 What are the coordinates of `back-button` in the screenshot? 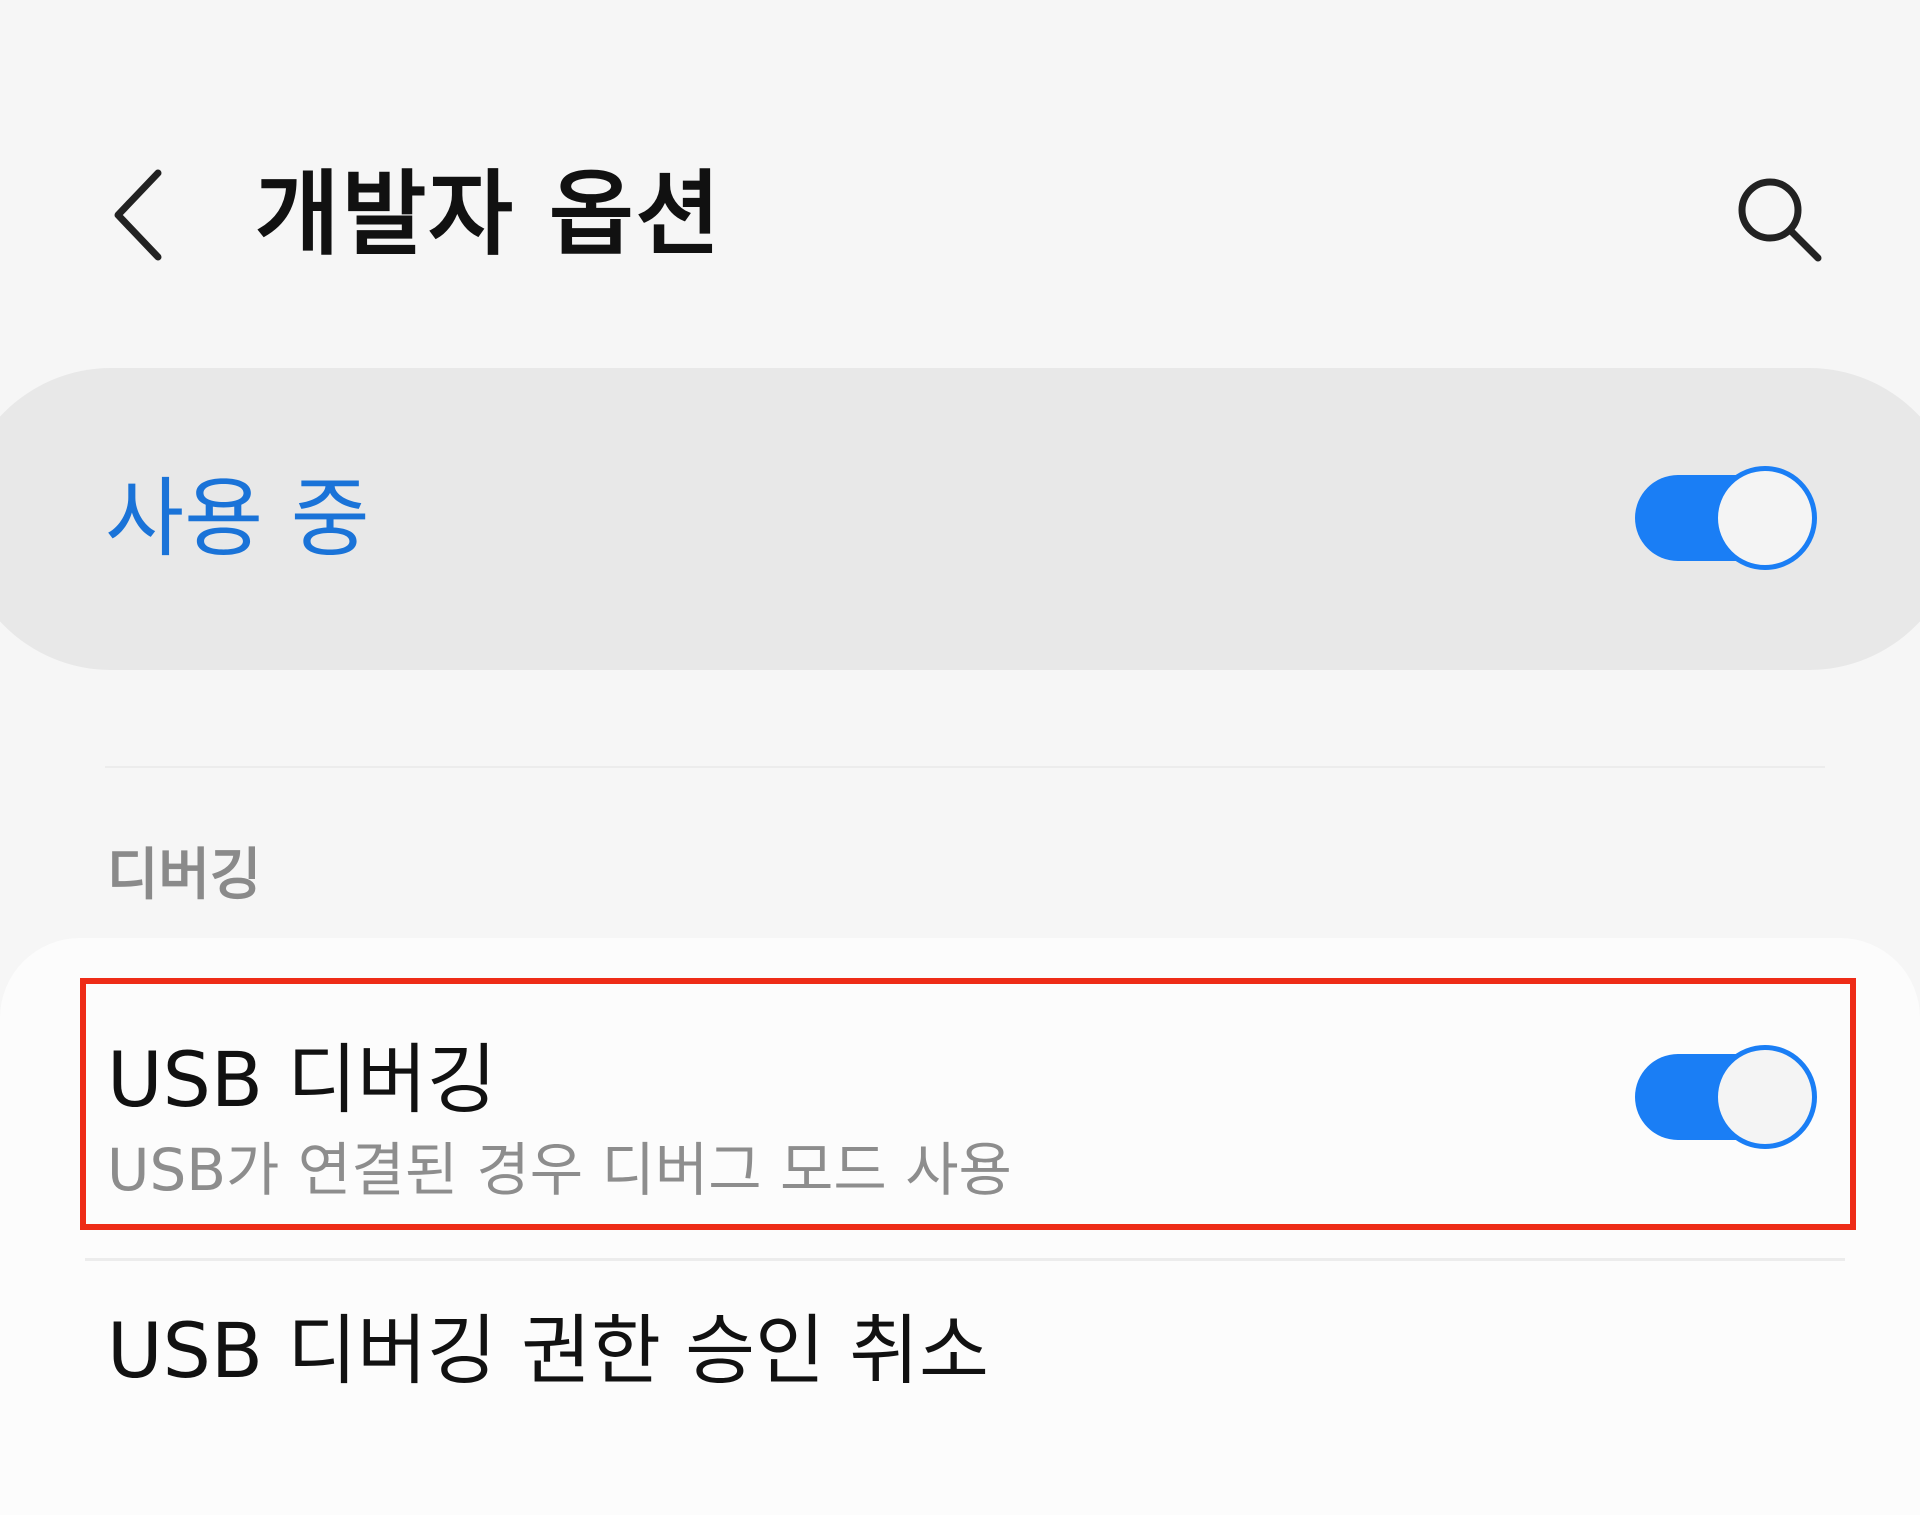 It's located at (140, 215).